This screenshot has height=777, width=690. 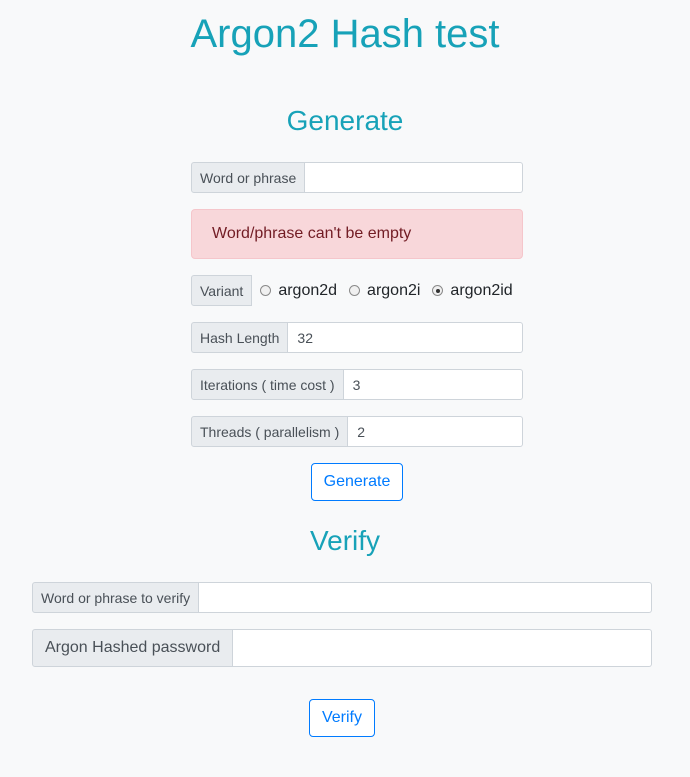 What do you see at coordinates (433, 384) in the screenshot?
I see `iterations-input` at bounding box center [433, 384].